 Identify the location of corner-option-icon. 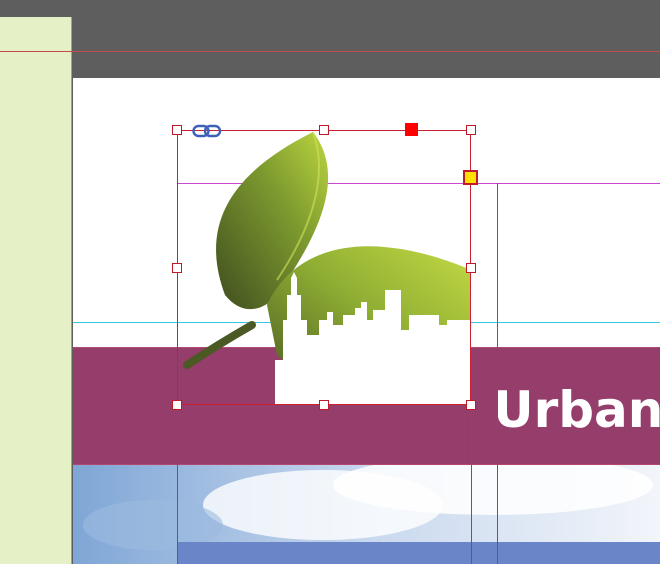
(470, 177).